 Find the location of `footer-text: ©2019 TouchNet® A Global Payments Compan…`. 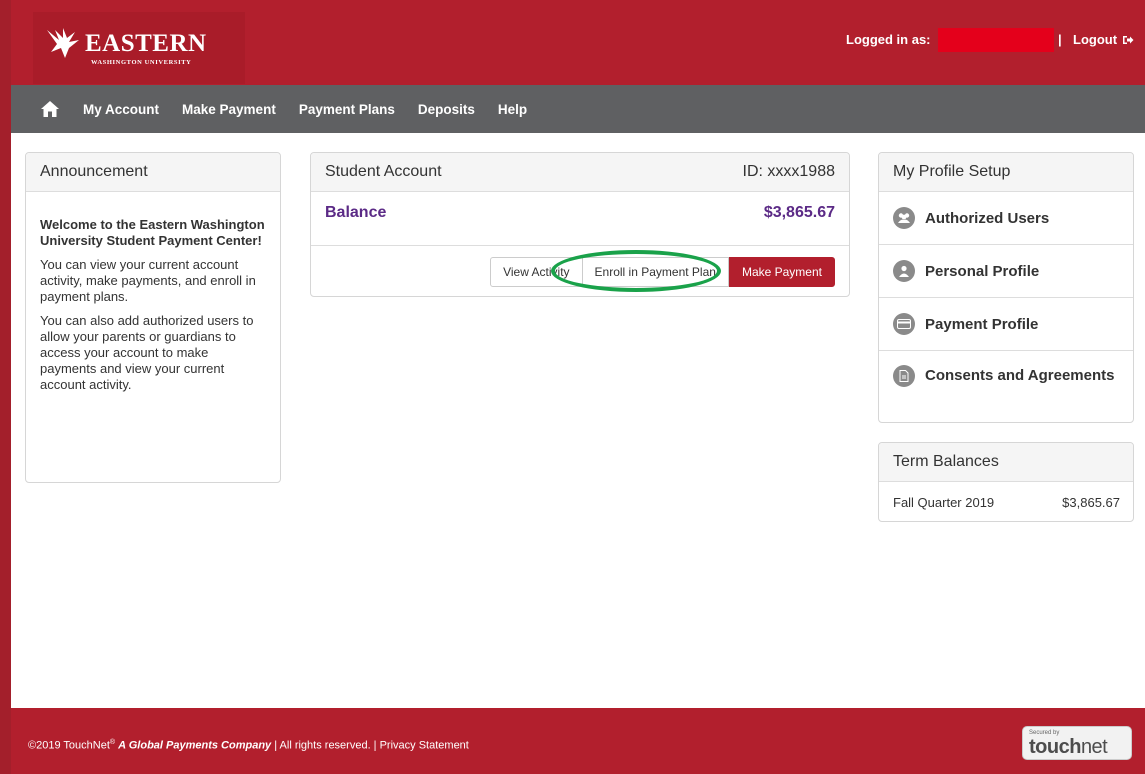

footer-text: ©2019 TouchNet® A Global Payments Compan… is located at coordinates (248, 745).